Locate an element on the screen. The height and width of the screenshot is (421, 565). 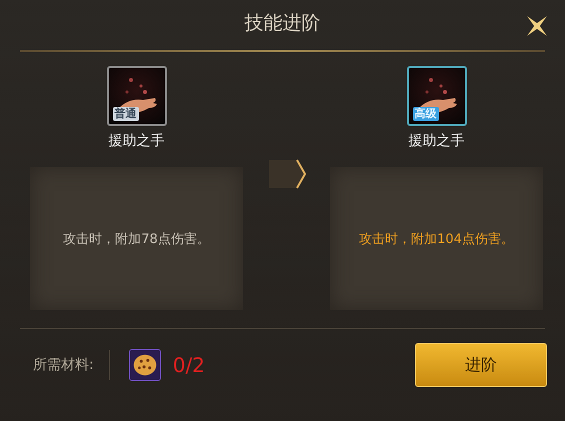
grade-badge: 普通 is located at coordinates (125, 114).